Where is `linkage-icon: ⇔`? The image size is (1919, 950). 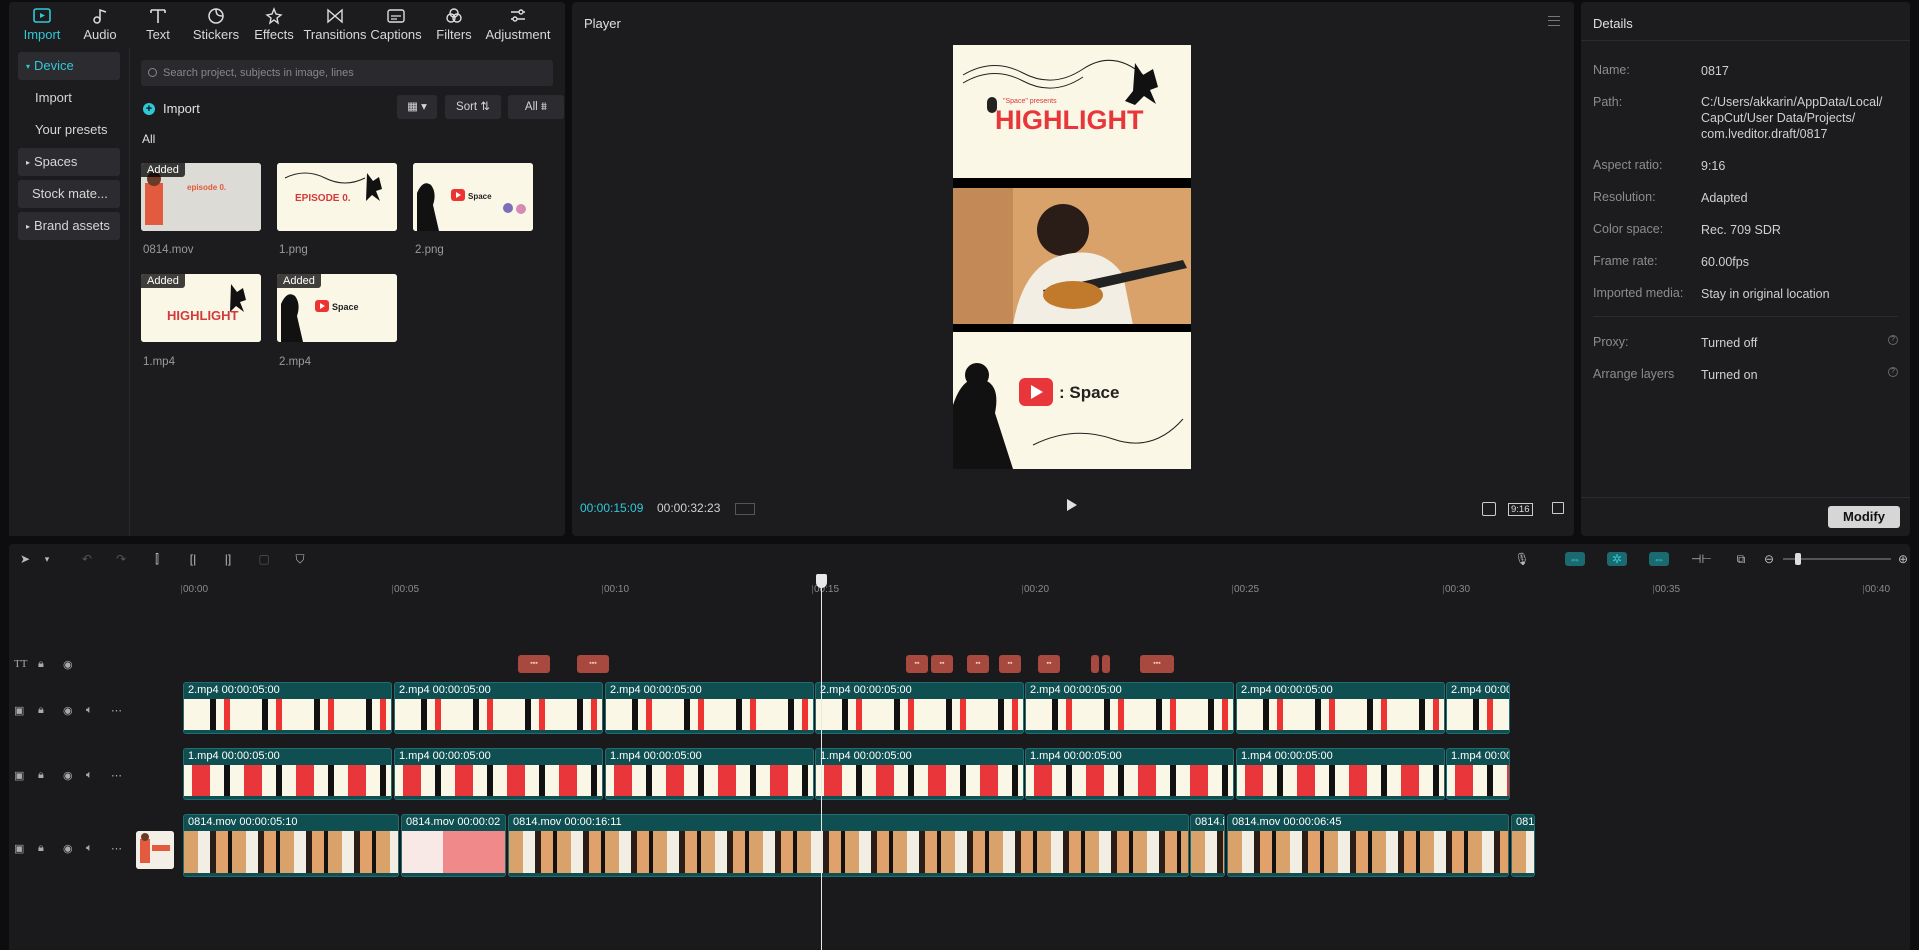 linkage-icon: ⇔ is located at coordinates (1659, 559).